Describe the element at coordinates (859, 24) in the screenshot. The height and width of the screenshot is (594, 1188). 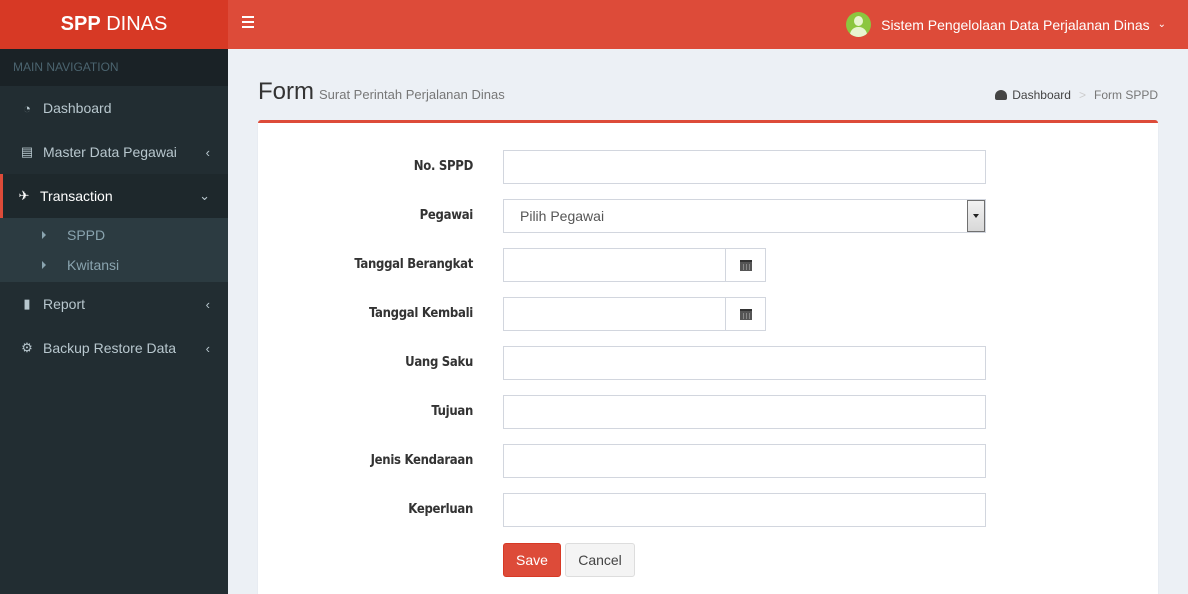
I see `user-avatar-icon` at that location.